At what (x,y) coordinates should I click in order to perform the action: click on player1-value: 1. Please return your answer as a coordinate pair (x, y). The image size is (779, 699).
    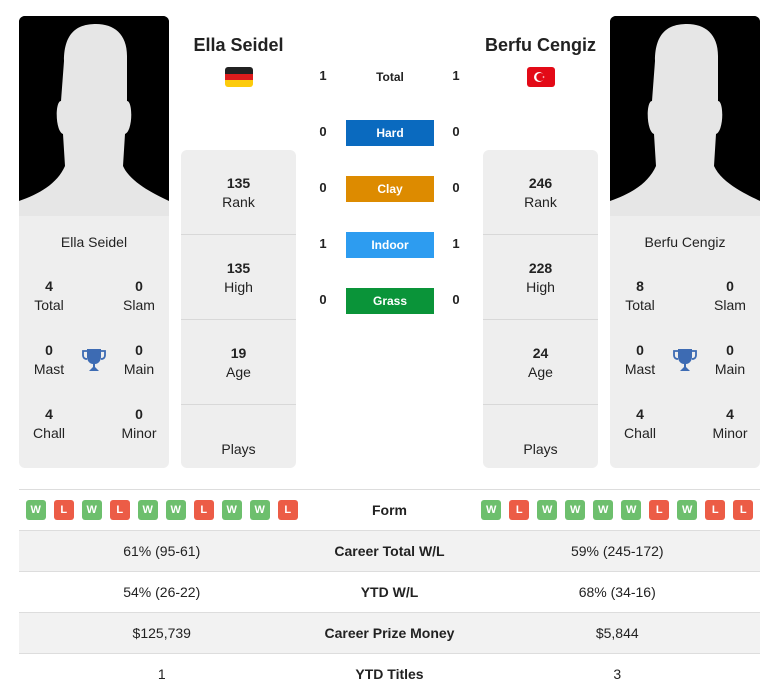
    Looking at the image, I should click on (162, 674).